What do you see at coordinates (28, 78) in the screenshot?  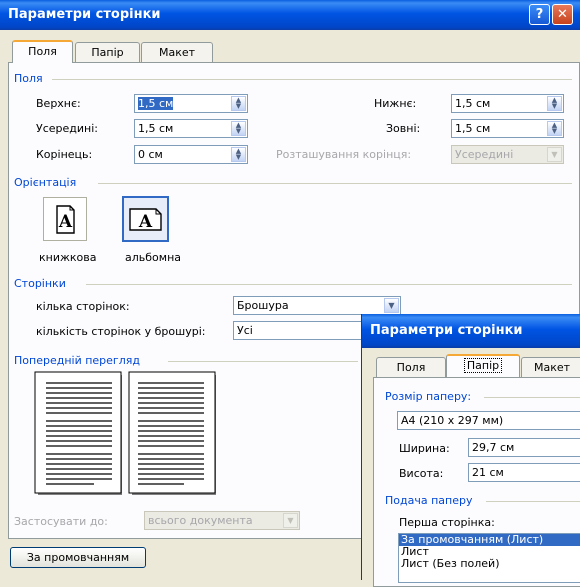 I see `margins-group-label: Поля` at bounding box center [28, 78].